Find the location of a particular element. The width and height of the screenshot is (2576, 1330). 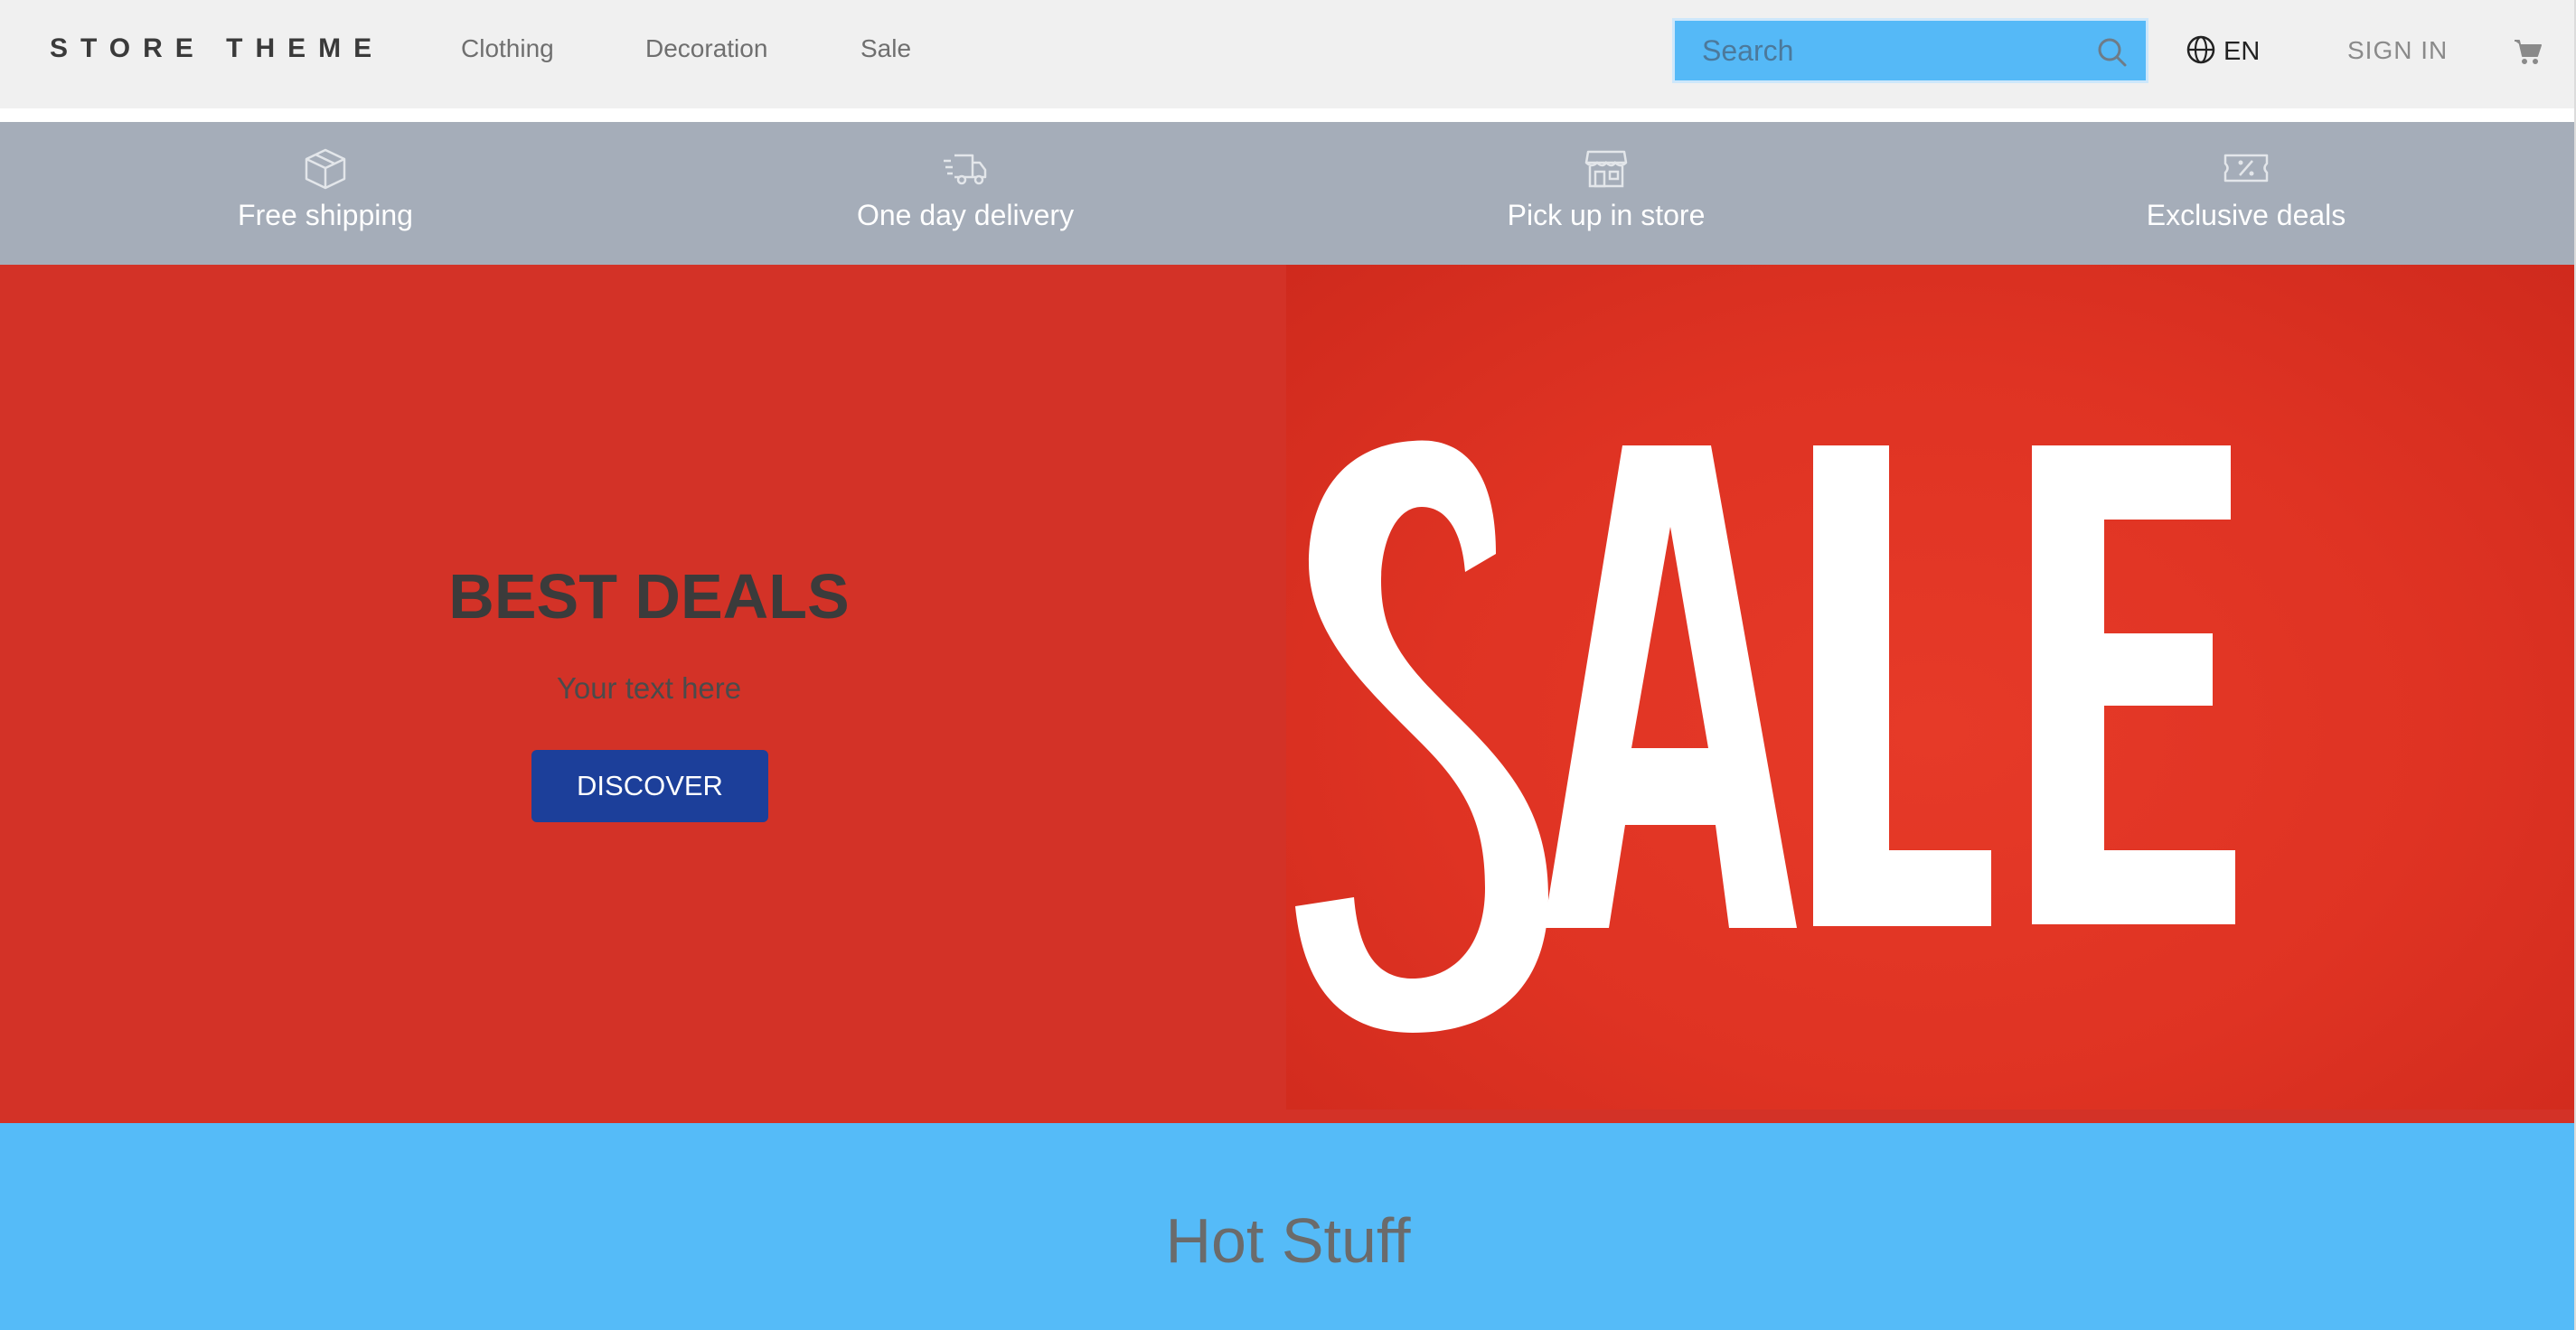

feature-label: Free shipping is located at coordinates (326, 215).